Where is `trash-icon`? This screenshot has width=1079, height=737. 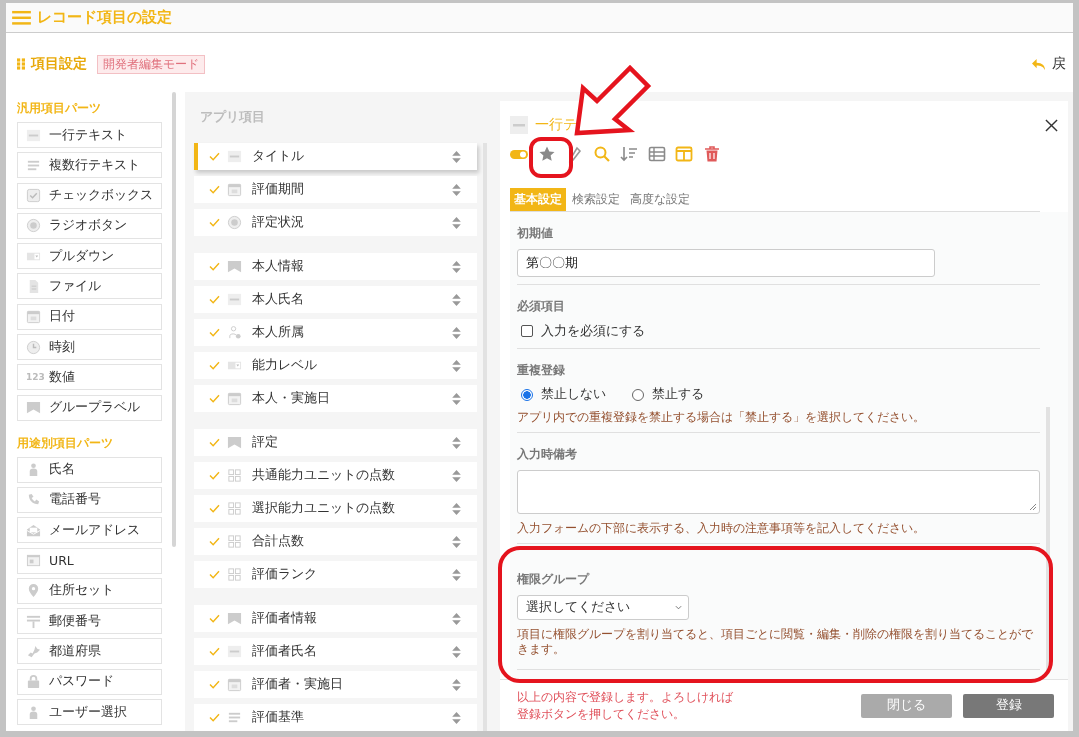 trash-icon is located at coordinates (711, 154).